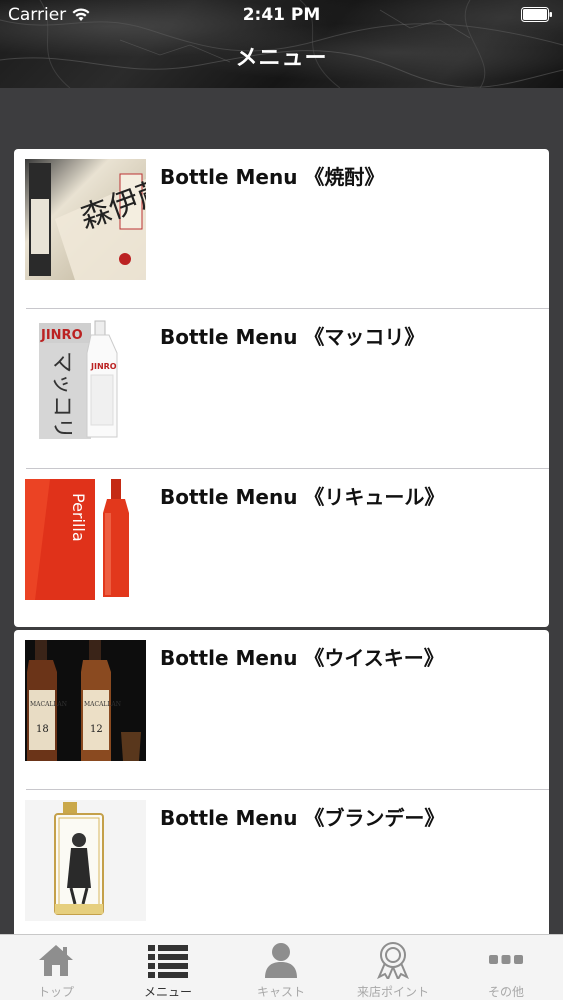 This screenshot has height=1000, width=563. Describe the element at coordinates (55, 992) in the screenshot. I see `tab-label: トップ` at that location.